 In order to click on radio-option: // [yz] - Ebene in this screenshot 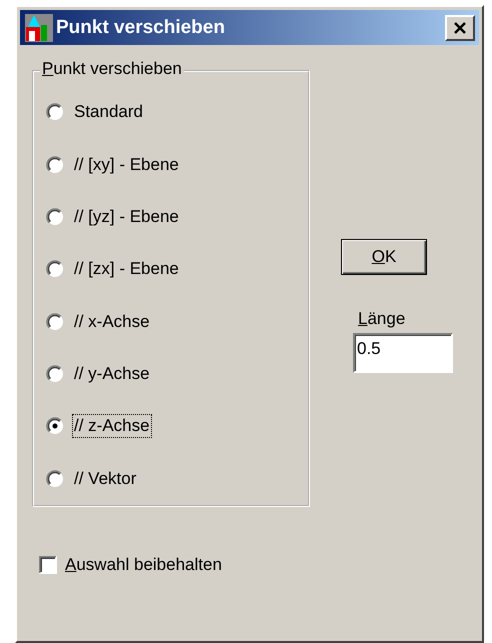, I will do `click(113, 217)`.